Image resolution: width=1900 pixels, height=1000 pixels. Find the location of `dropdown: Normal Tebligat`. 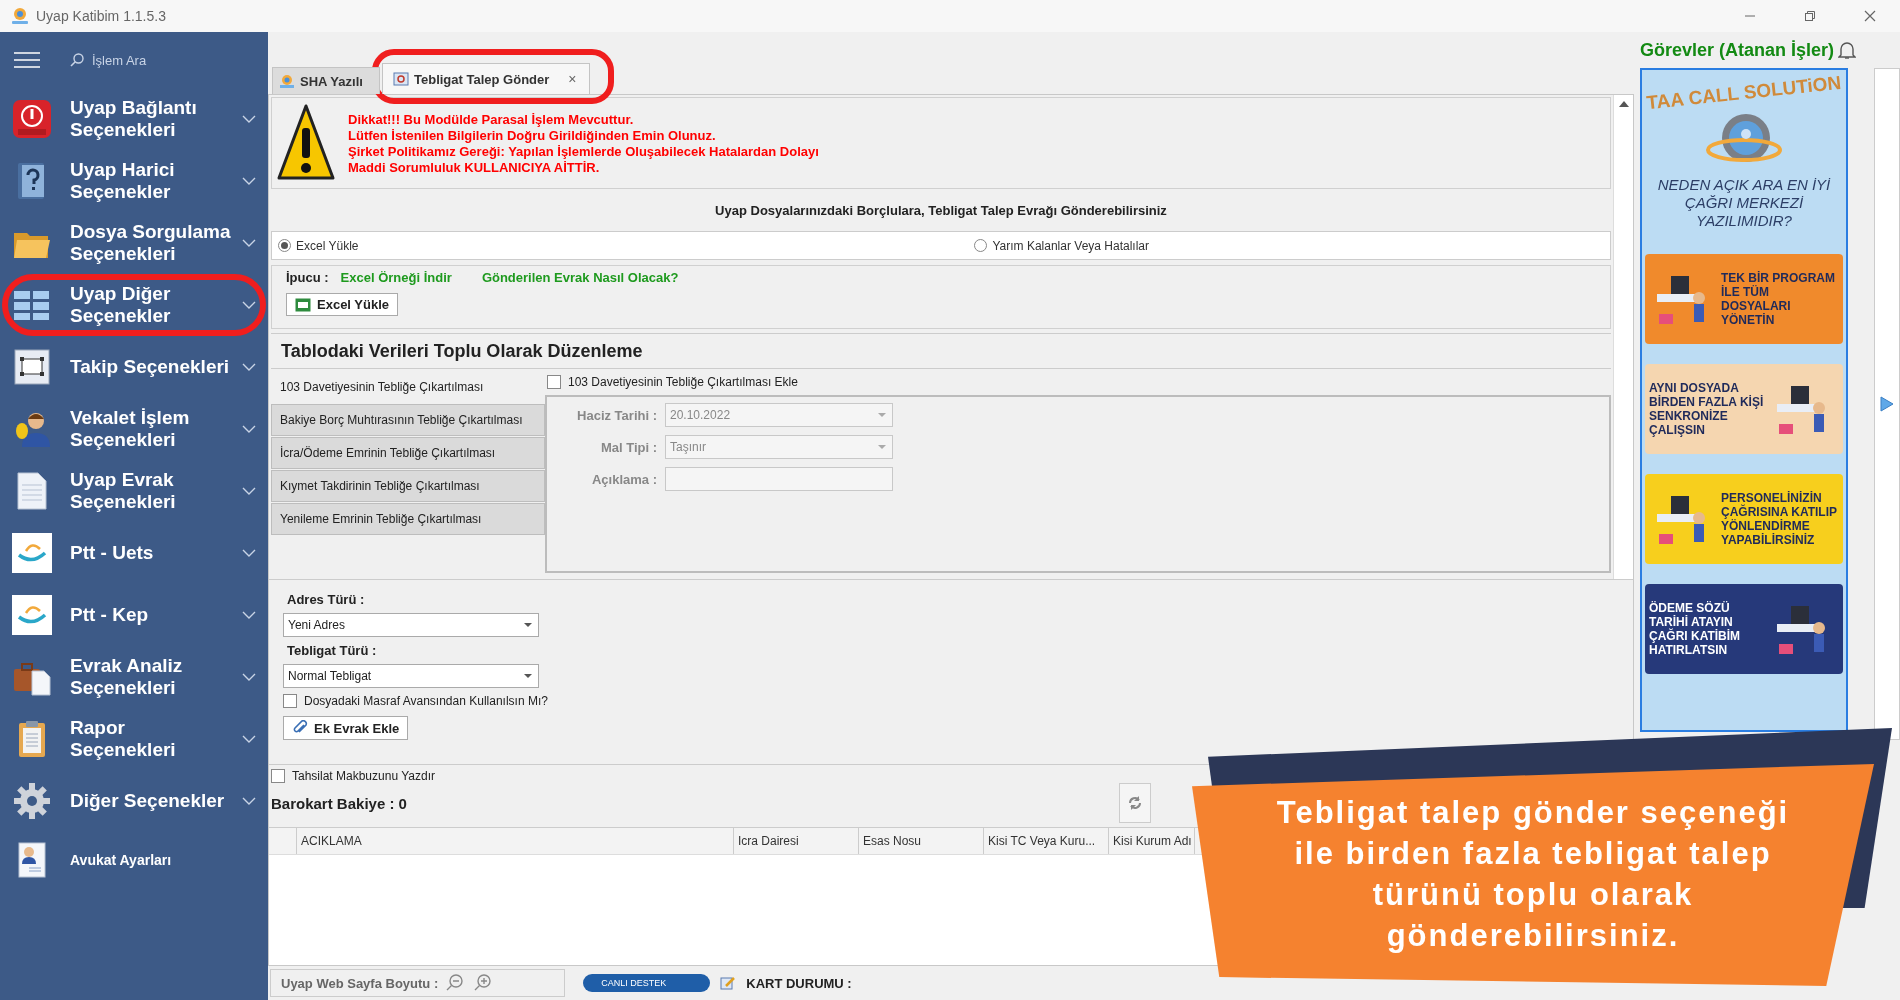

dropdown: Normal Tebligat is located at coordinates (411, 676).